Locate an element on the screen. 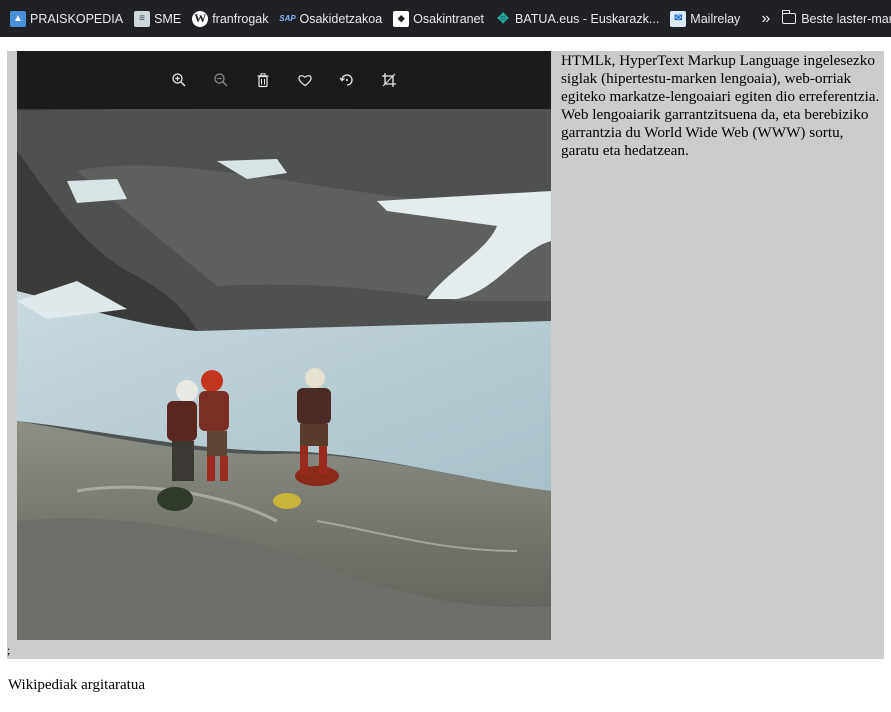 This screenshot has height=712, width=891. wordpress-icon: W is located at coordinates (200, 18).